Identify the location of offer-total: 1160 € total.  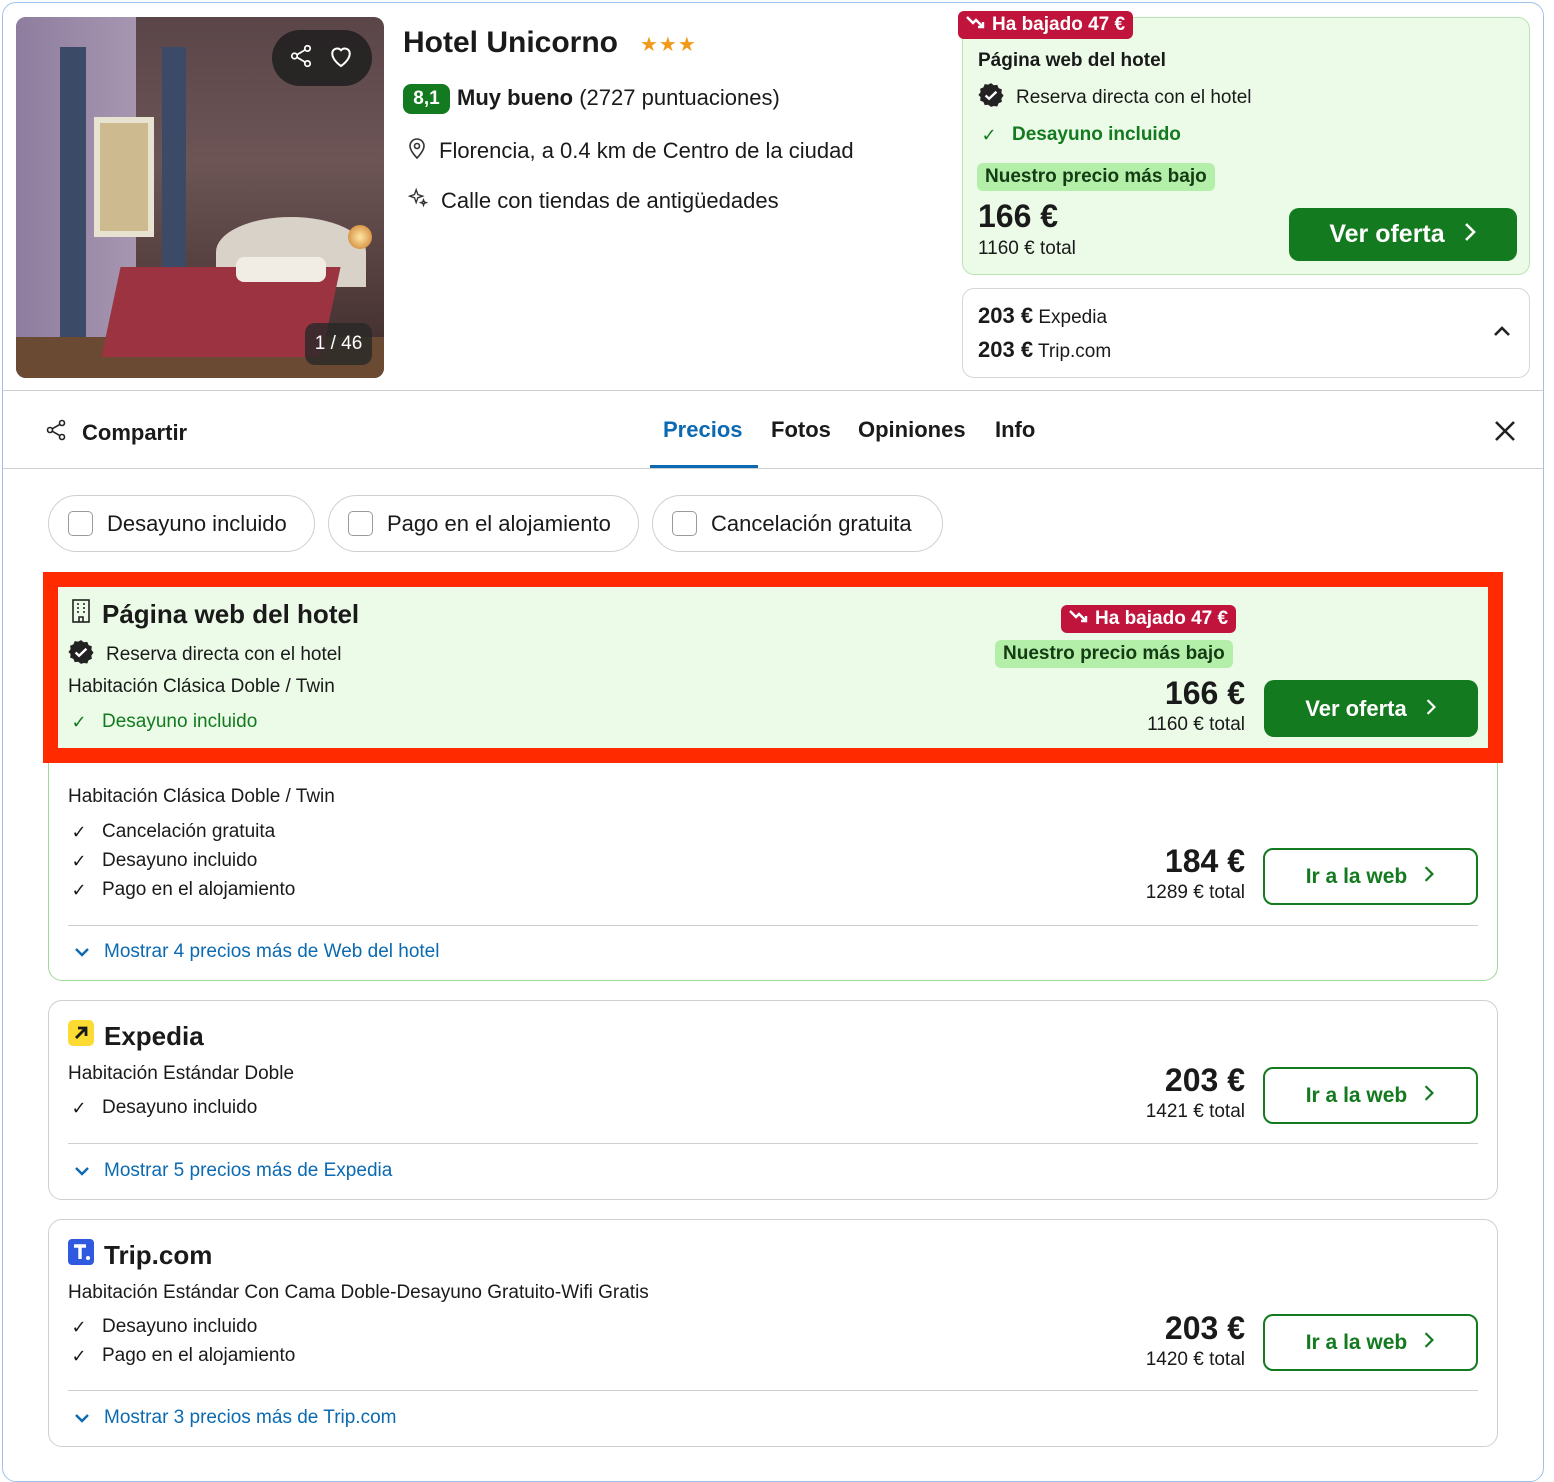
(1196, 724).